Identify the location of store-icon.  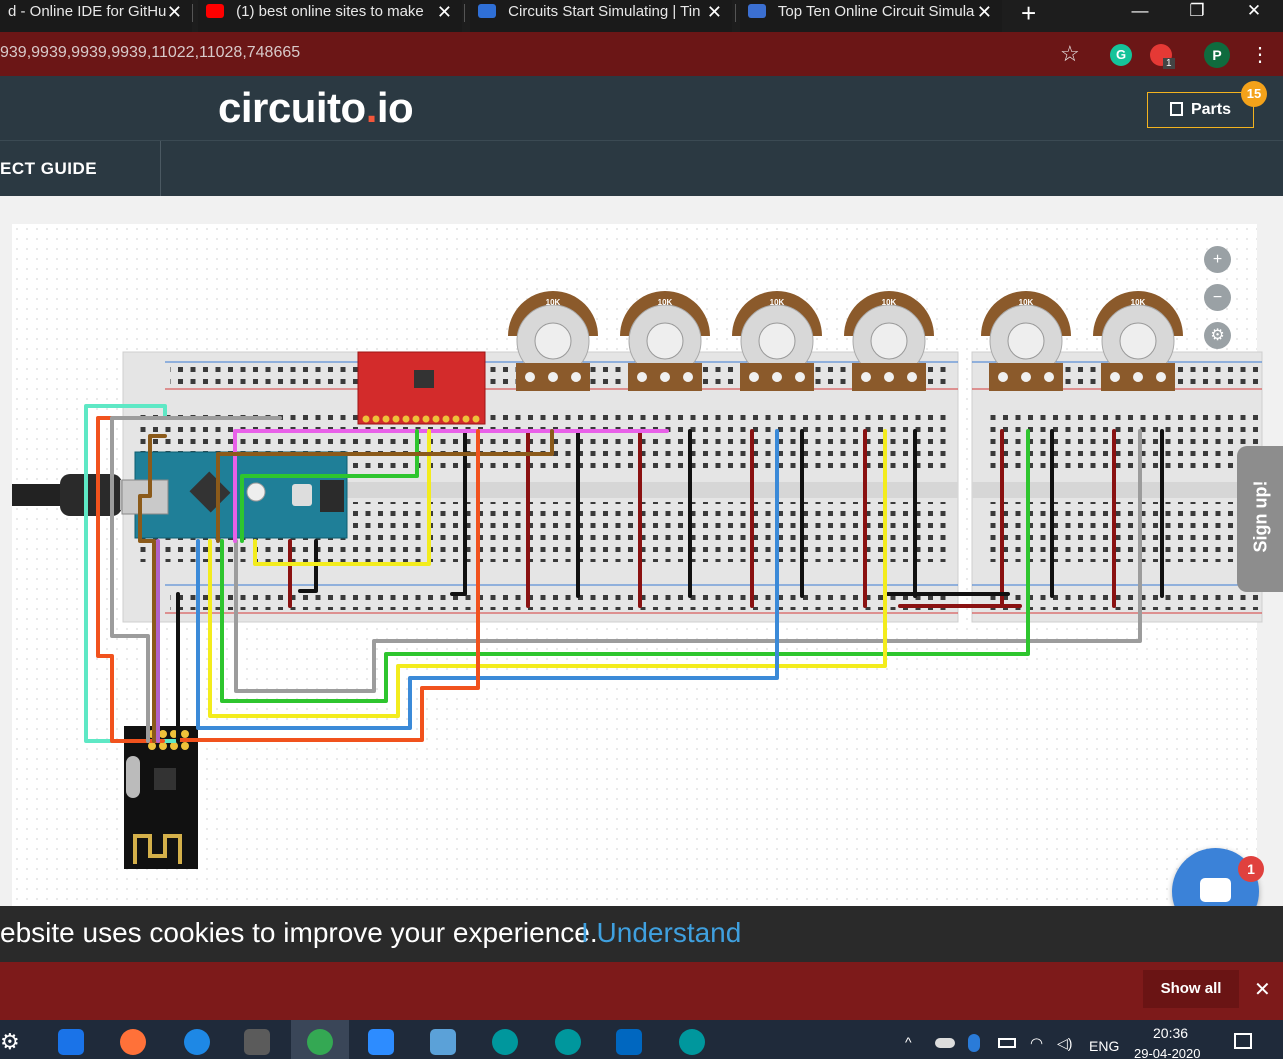
(257, 1042).